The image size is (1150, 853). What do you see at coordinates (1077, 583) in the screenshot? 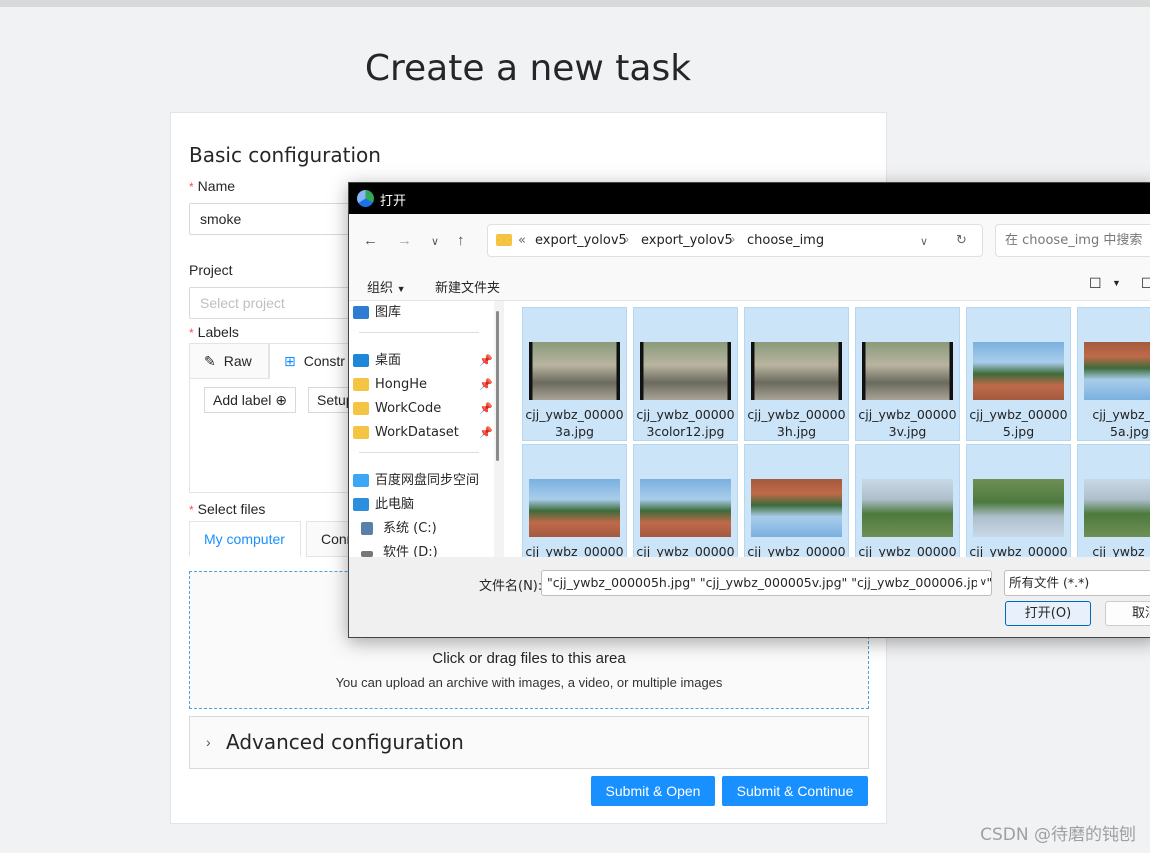
I see `filetype-select: 所有文件 (*.*)` at bounding box center [1077, 583].